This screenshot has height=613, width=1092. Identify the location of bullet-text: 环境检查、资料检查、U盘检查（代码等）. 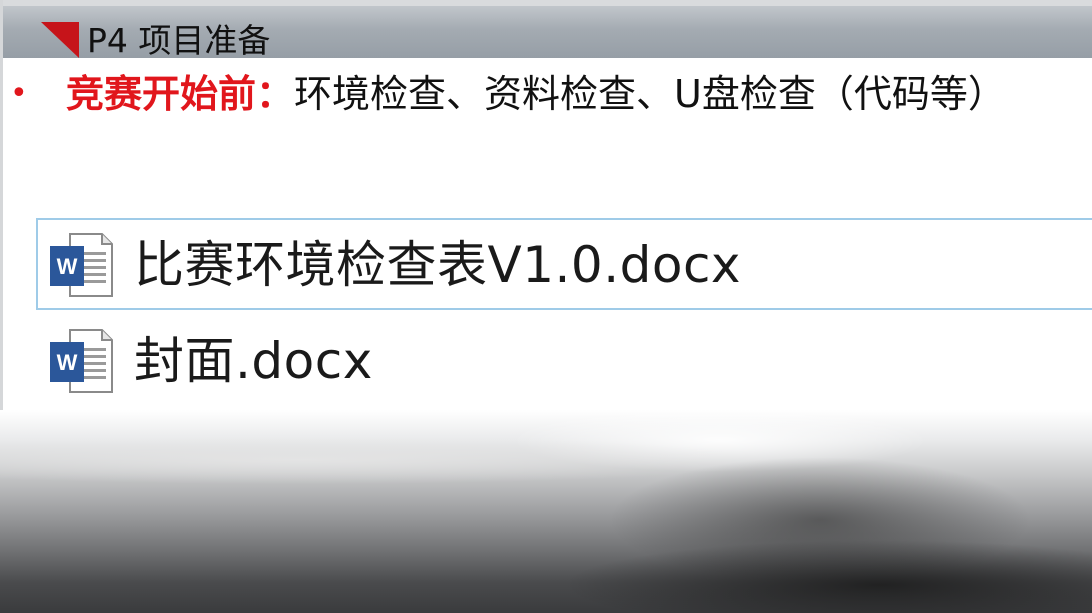
(650, 94).